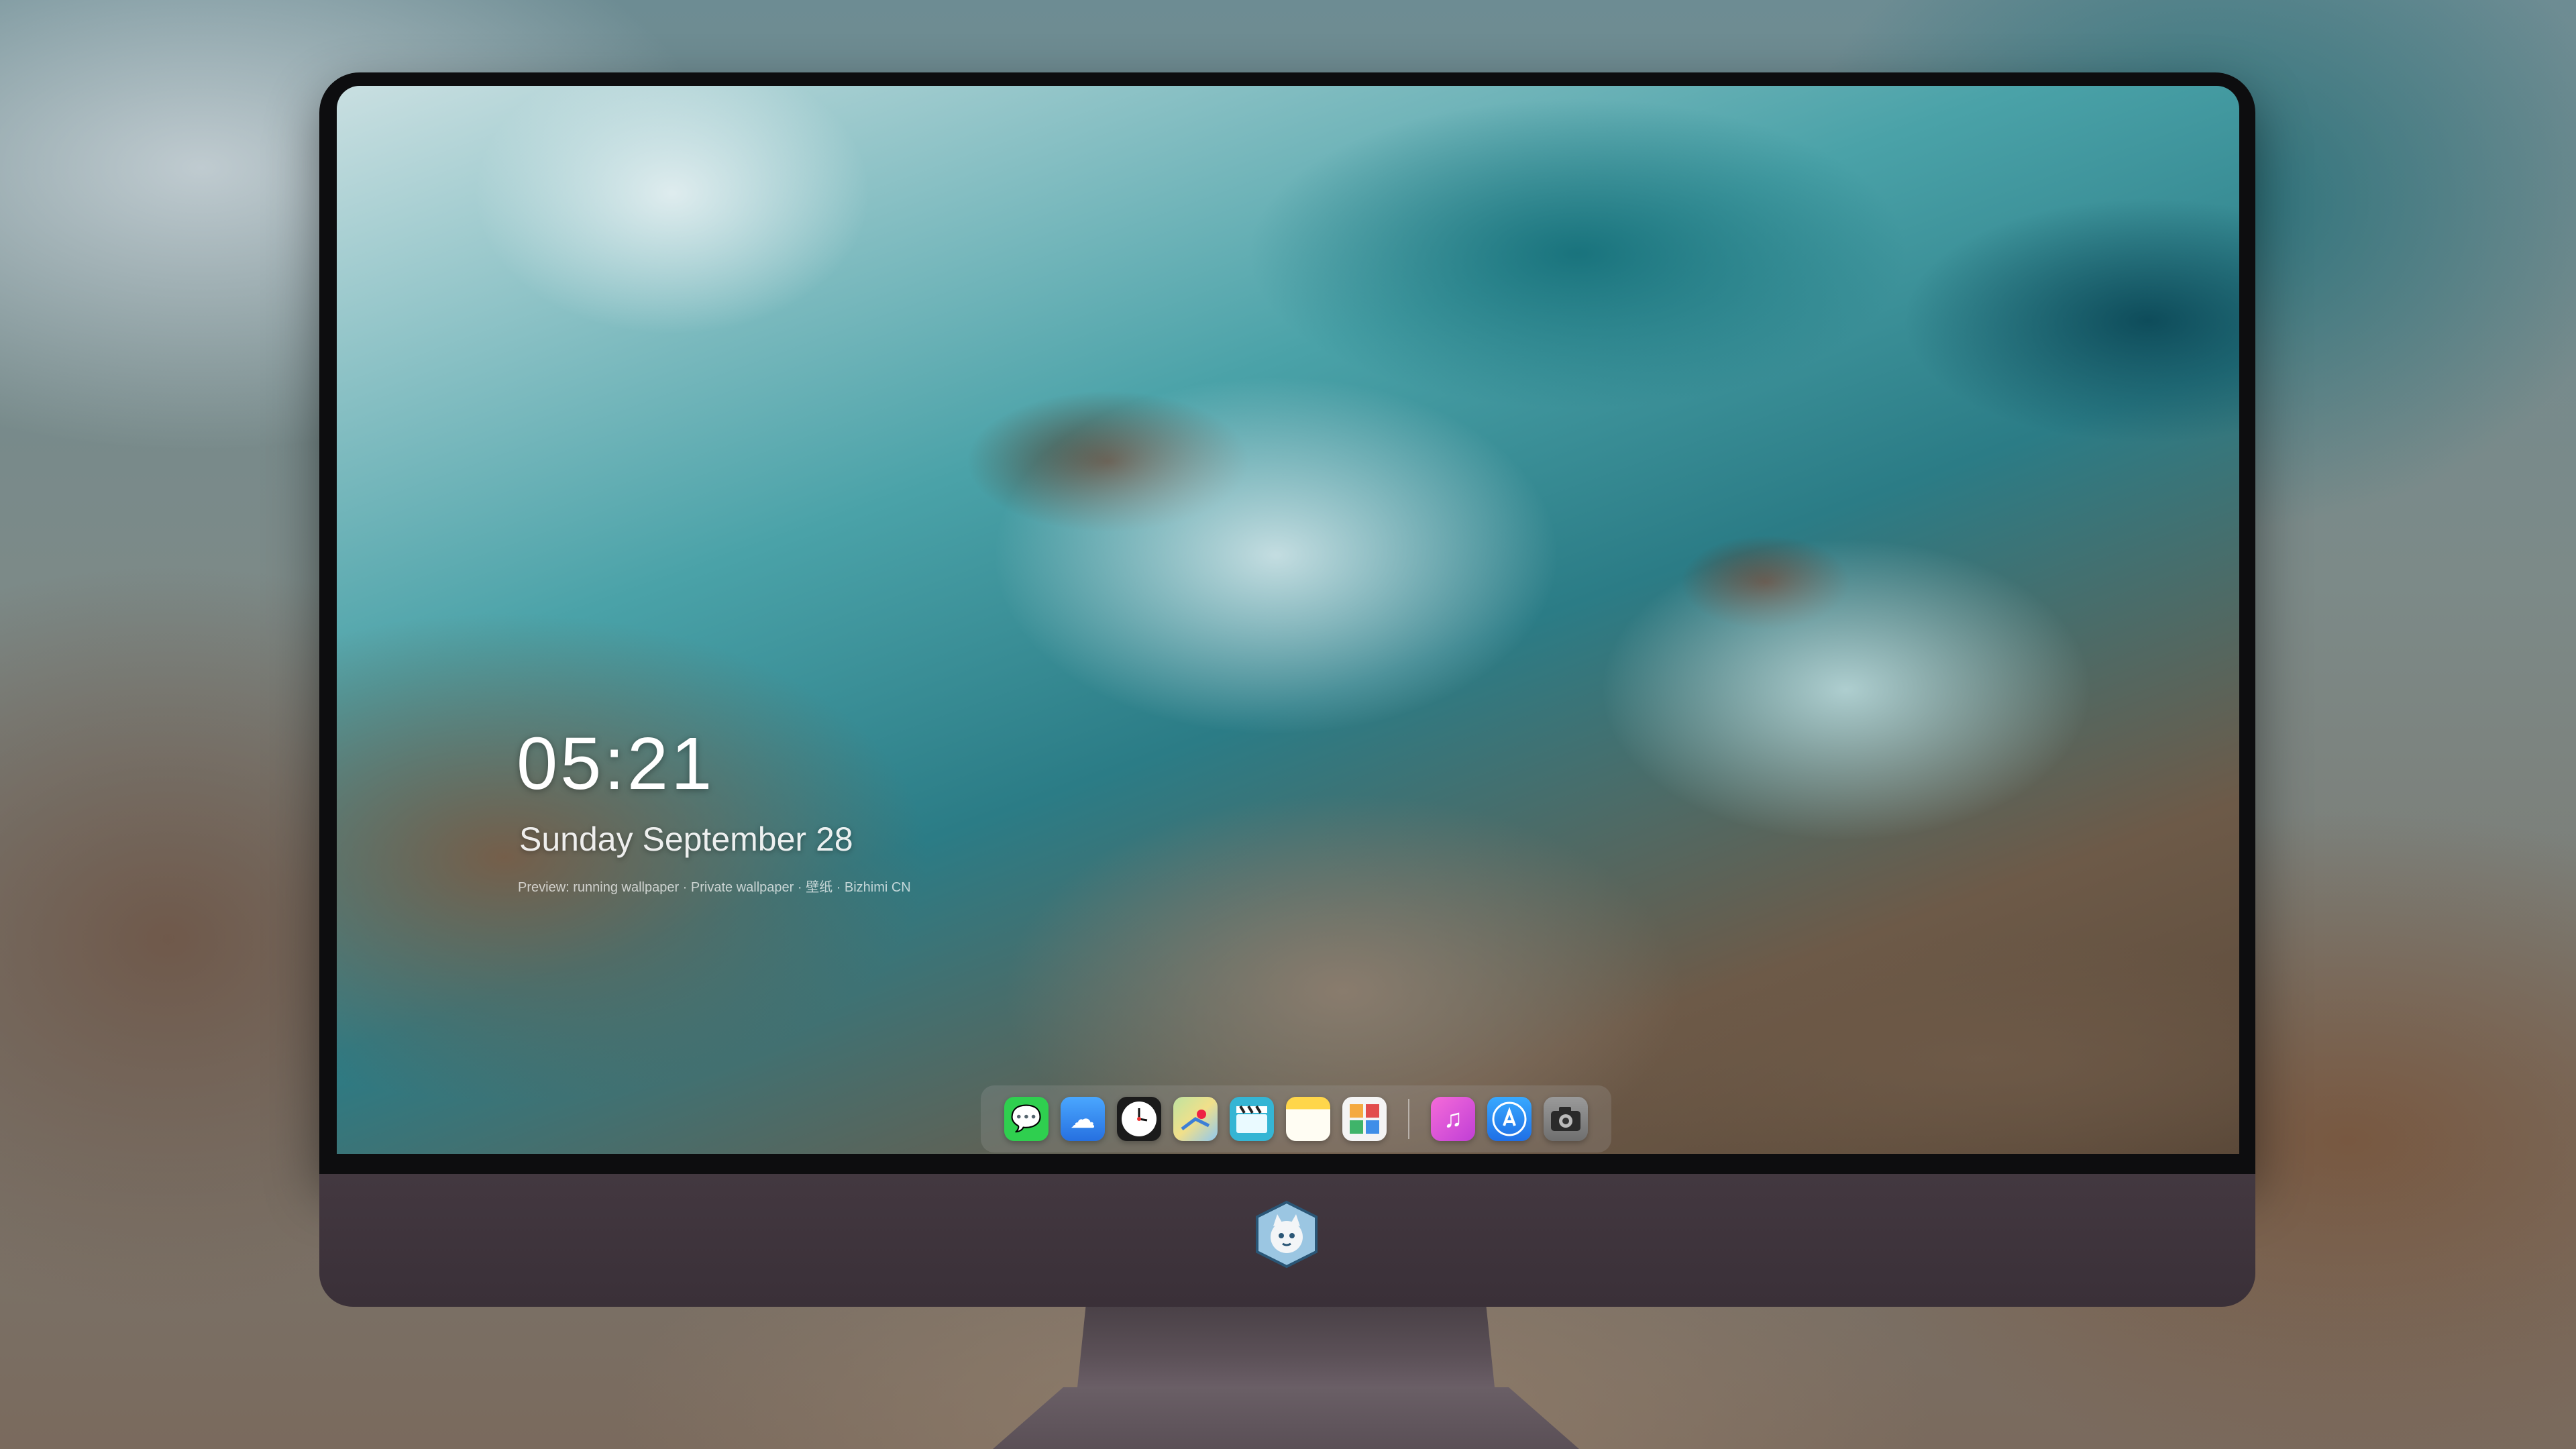 The width and height of the screenshot is (2576, 1449). Describe the element at coordinates (1083, 1119) in the screenshot. I see `weather-icon: ☁` at that location.